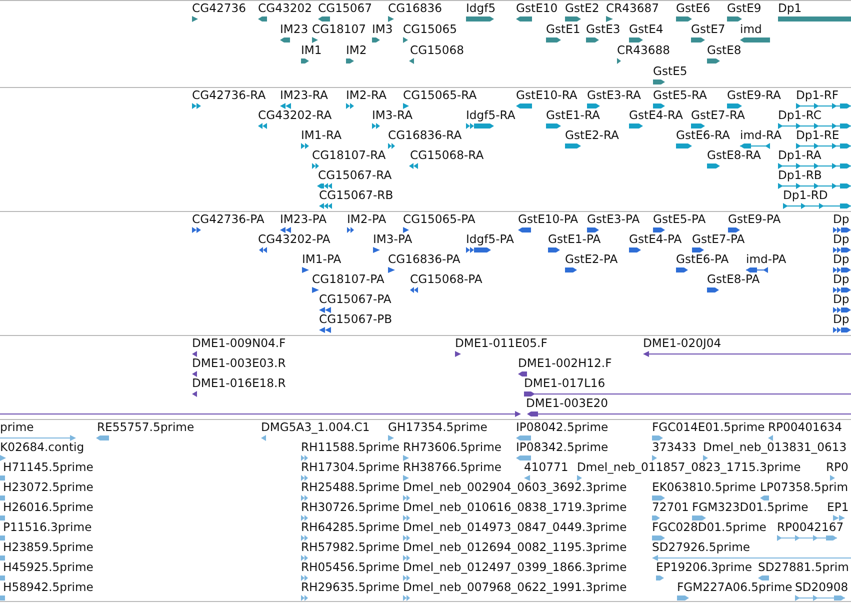 The width and height of the screenshot is (851, 603). Describe the element at coordinates (446, 279) in the screenshot. I see `feature-label: CG15068-PA` at that location.